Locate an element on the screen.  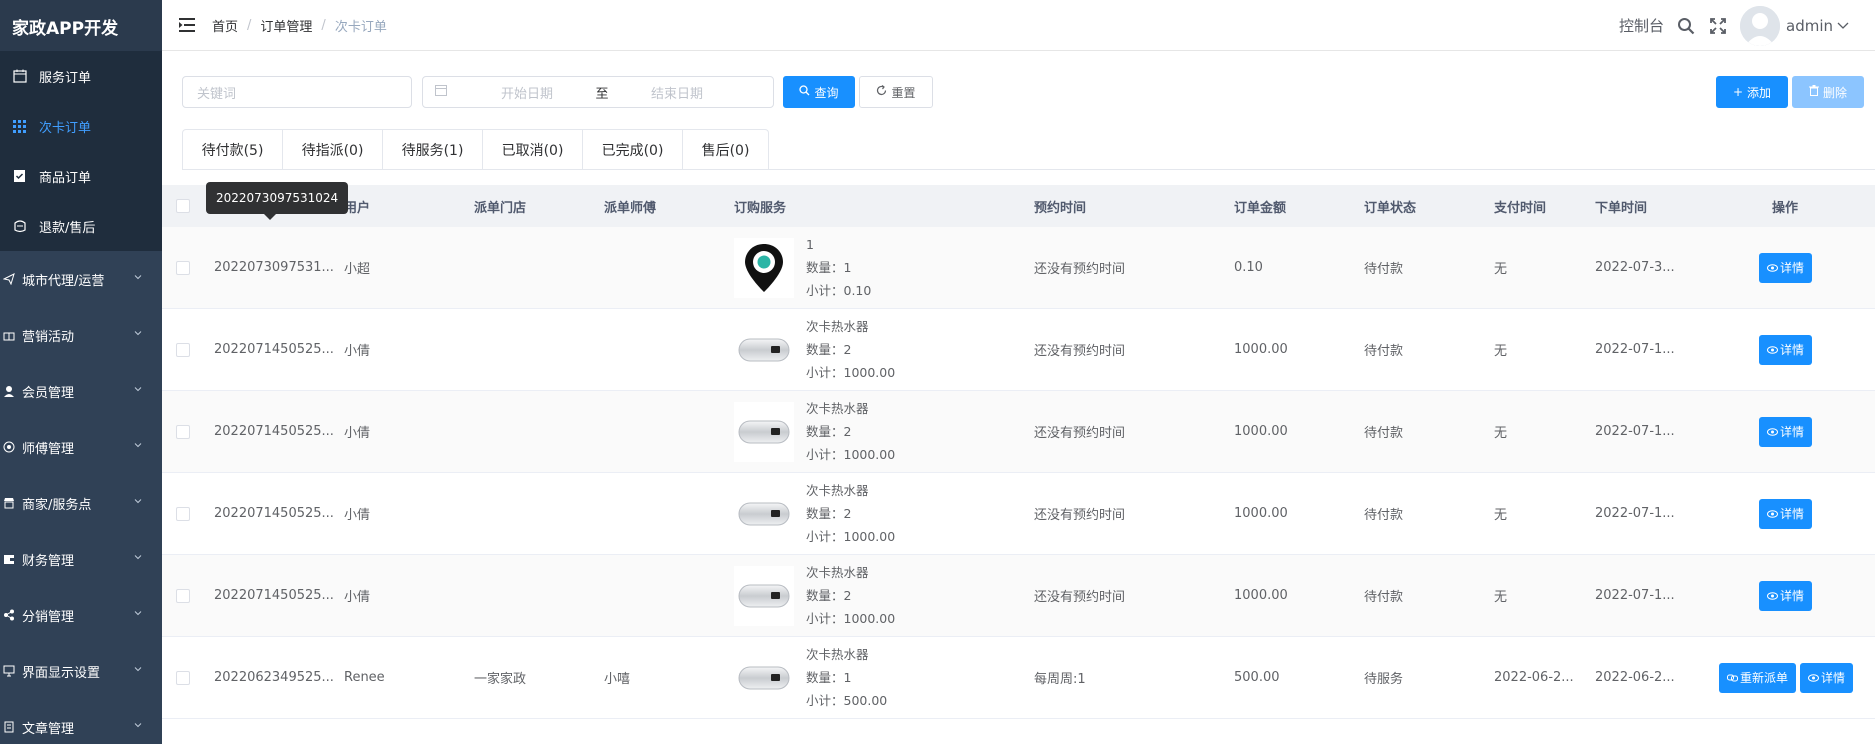
breadcrumb-home: 首页 is located at coordinates (225, 25).